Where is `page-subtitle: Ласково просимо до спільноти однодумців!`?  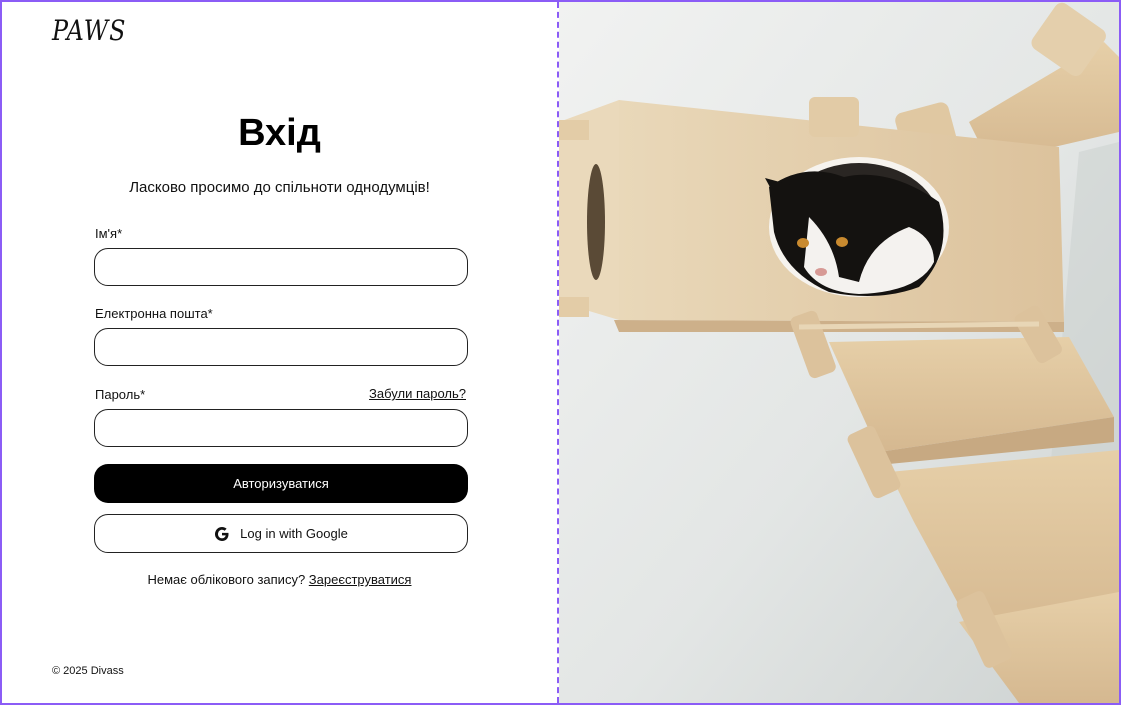
page-subtitle: Ласково просимо до спільноти однодумців! is located at coordinates (279, 187).